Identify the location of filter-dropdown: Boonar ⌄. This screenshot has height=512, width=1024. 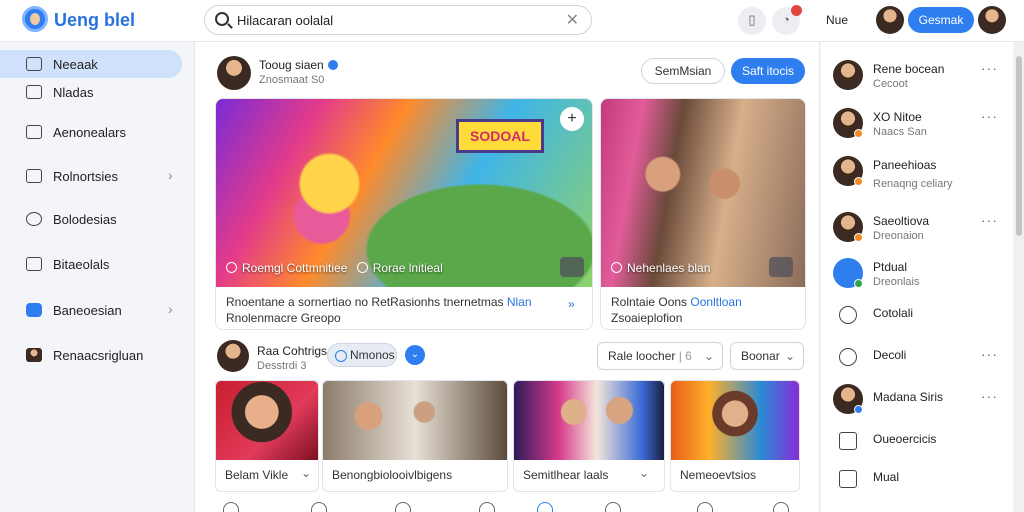
(767, 356).